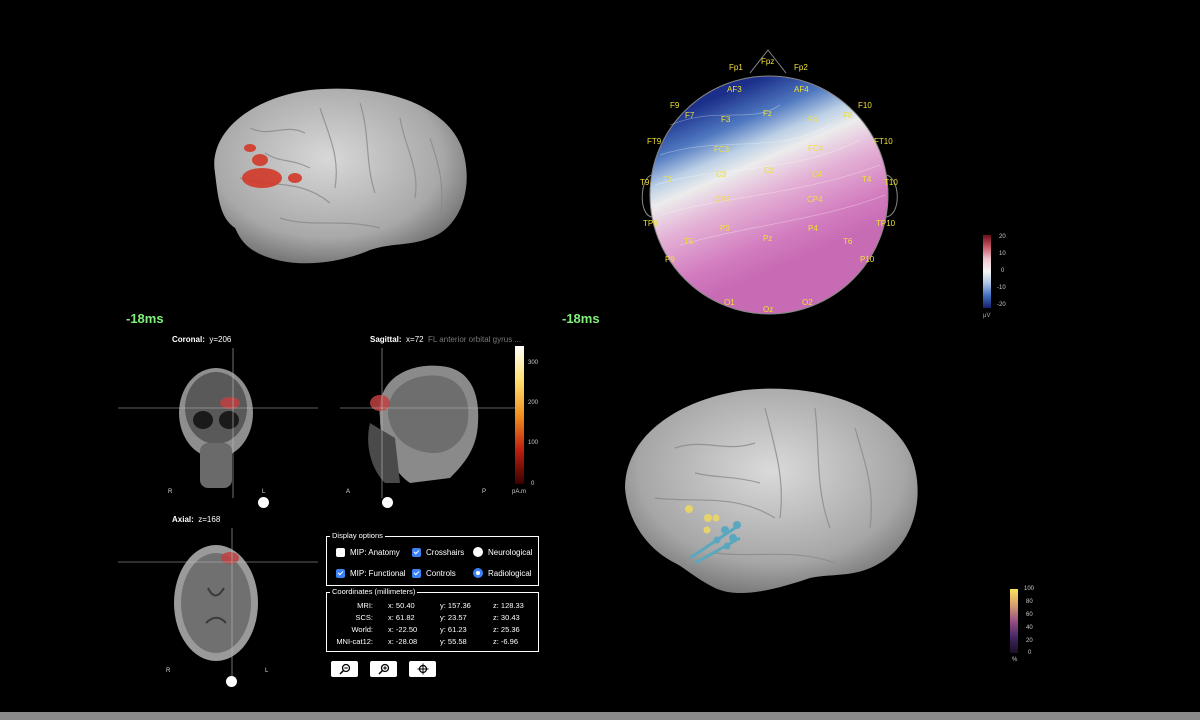 This screenshot has width=1200, height=720. Describe the element at coordinates (726, 119) in the screenshot. I see `electrode-f3: F3` at that location.